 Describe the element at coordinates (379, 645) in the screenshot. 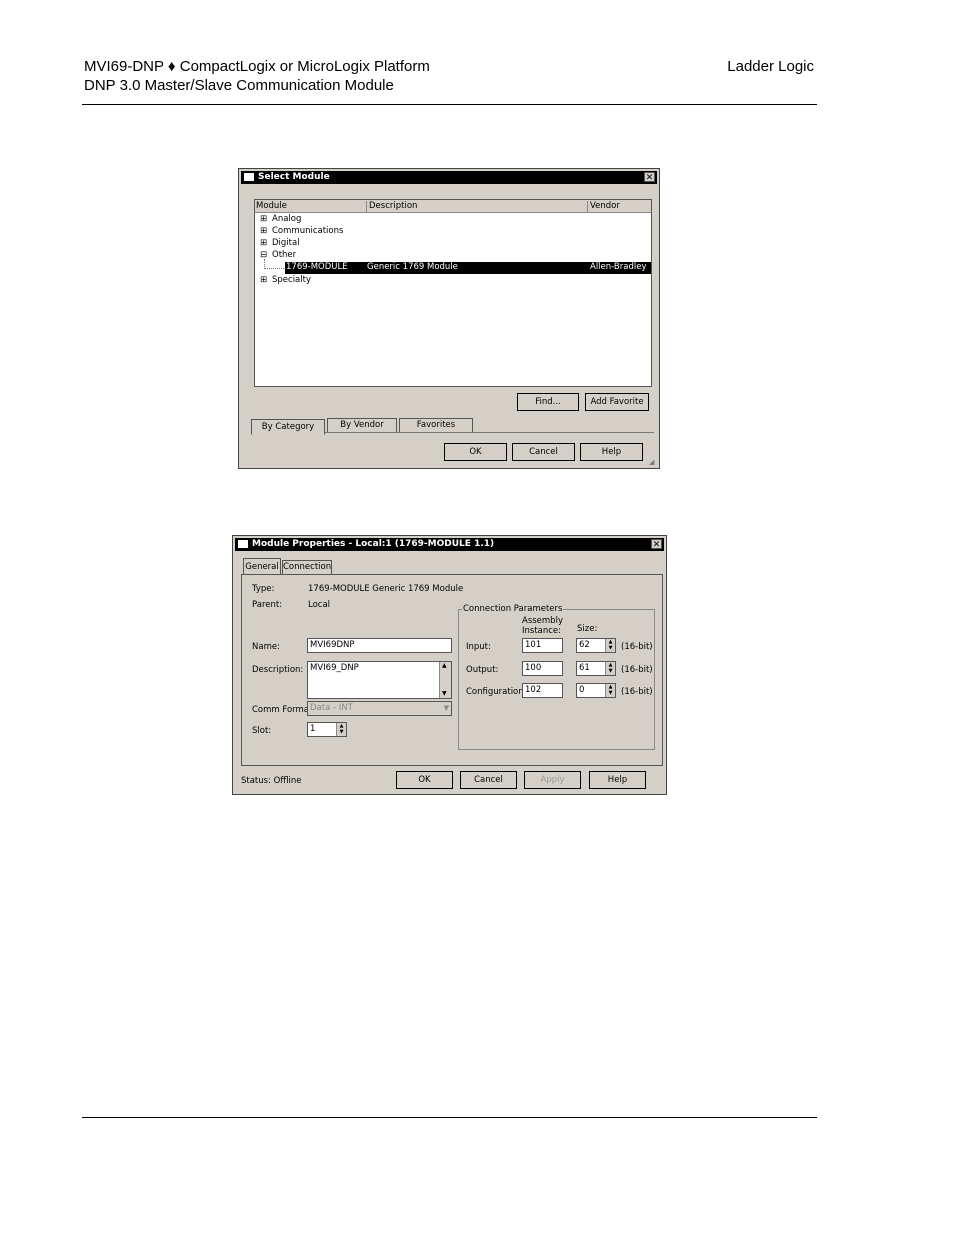

I see `name-field: MVI69DNP` at that location.